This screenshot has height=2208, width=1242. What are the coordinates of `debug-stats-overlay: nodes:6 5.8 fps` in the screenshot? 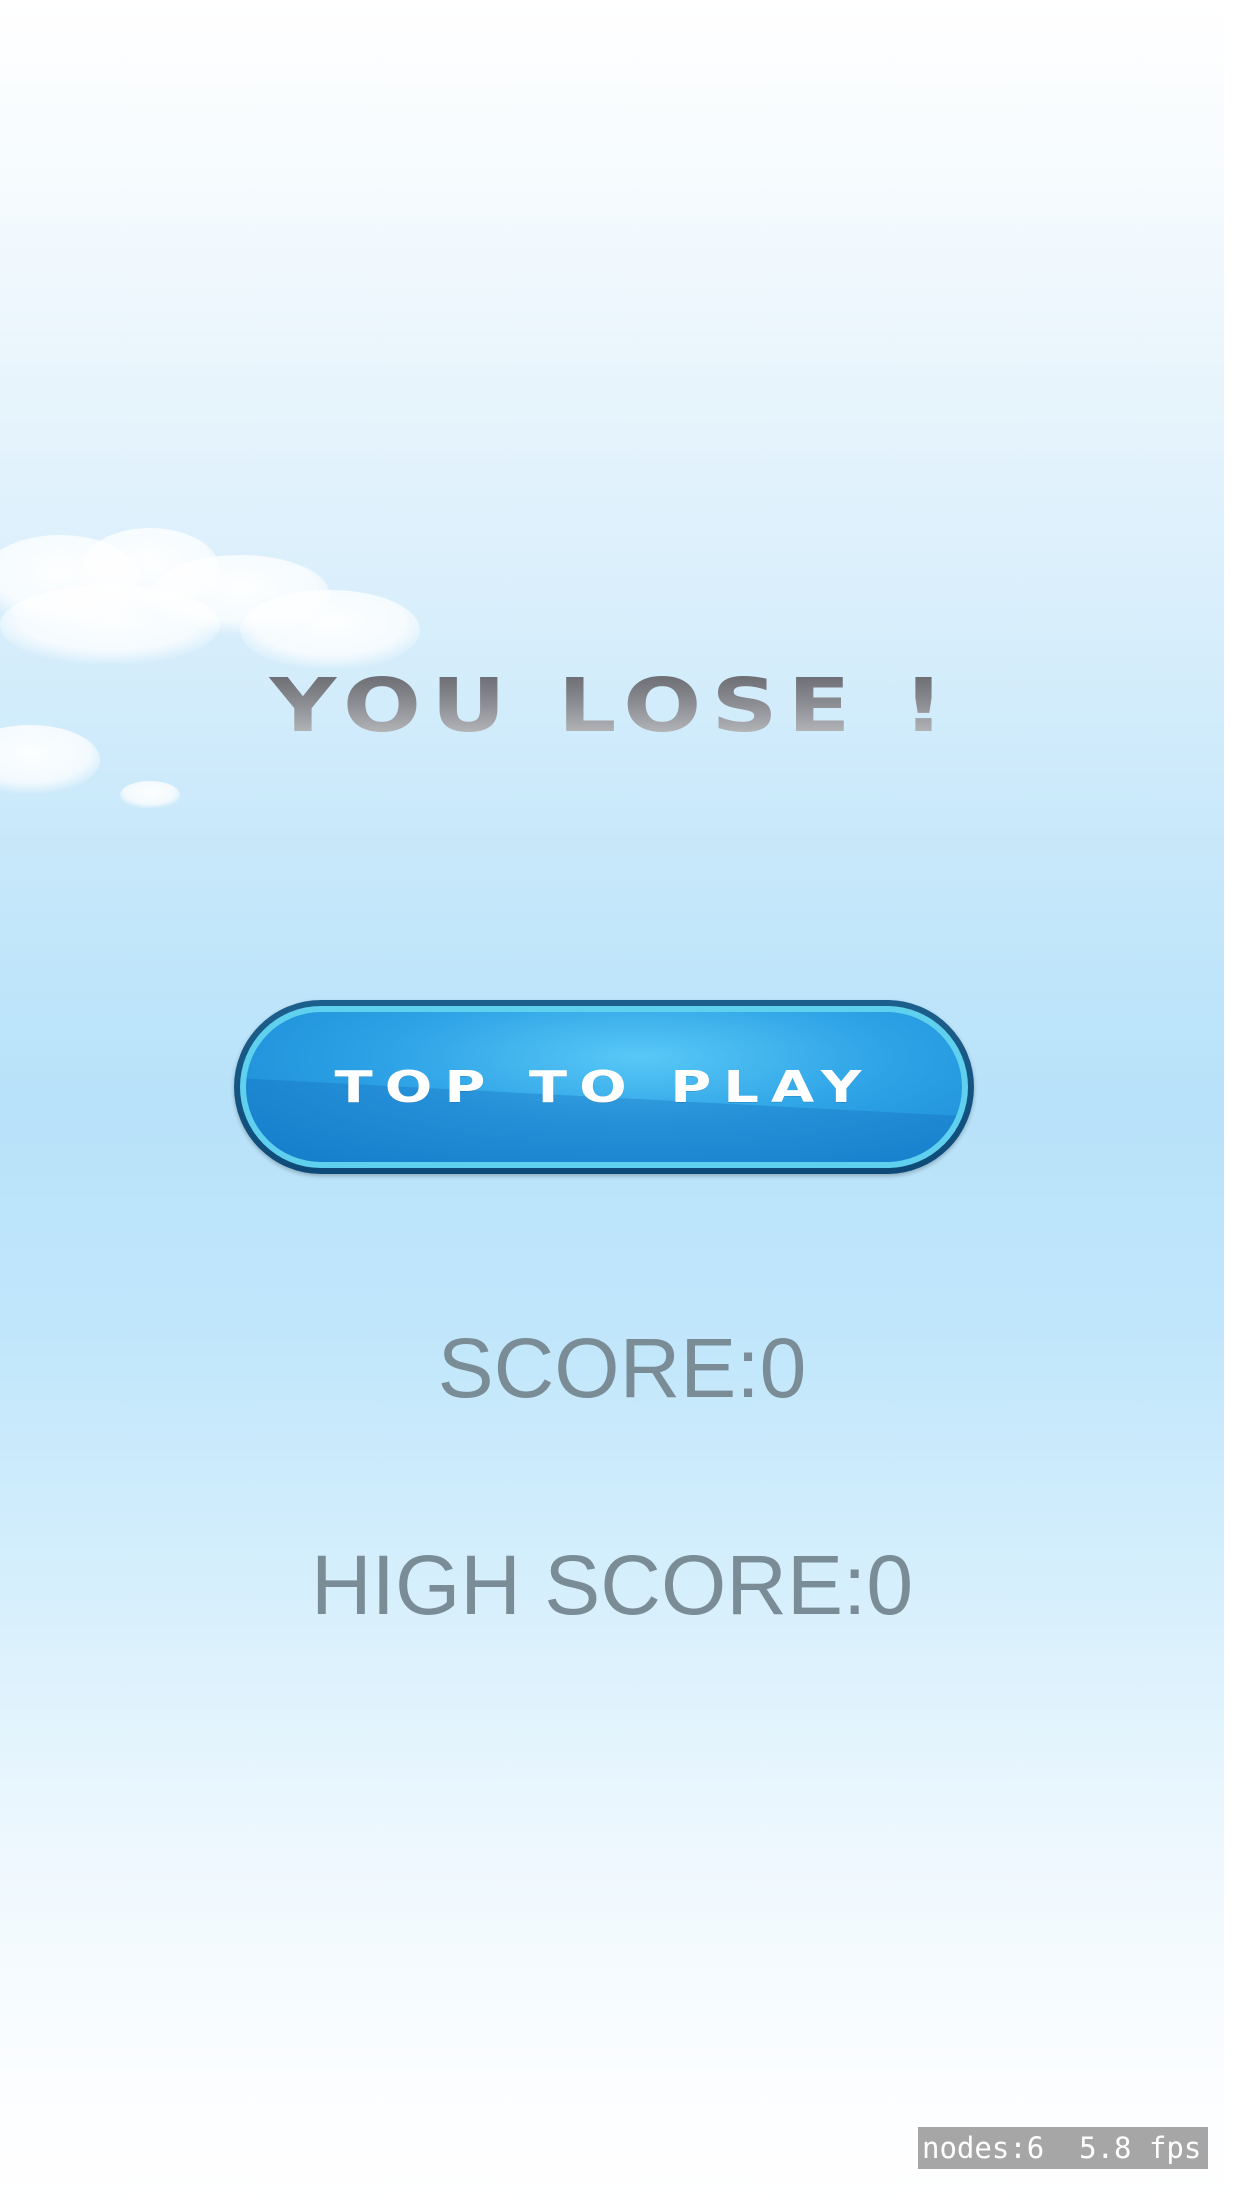 It's located at (1063, 2148).